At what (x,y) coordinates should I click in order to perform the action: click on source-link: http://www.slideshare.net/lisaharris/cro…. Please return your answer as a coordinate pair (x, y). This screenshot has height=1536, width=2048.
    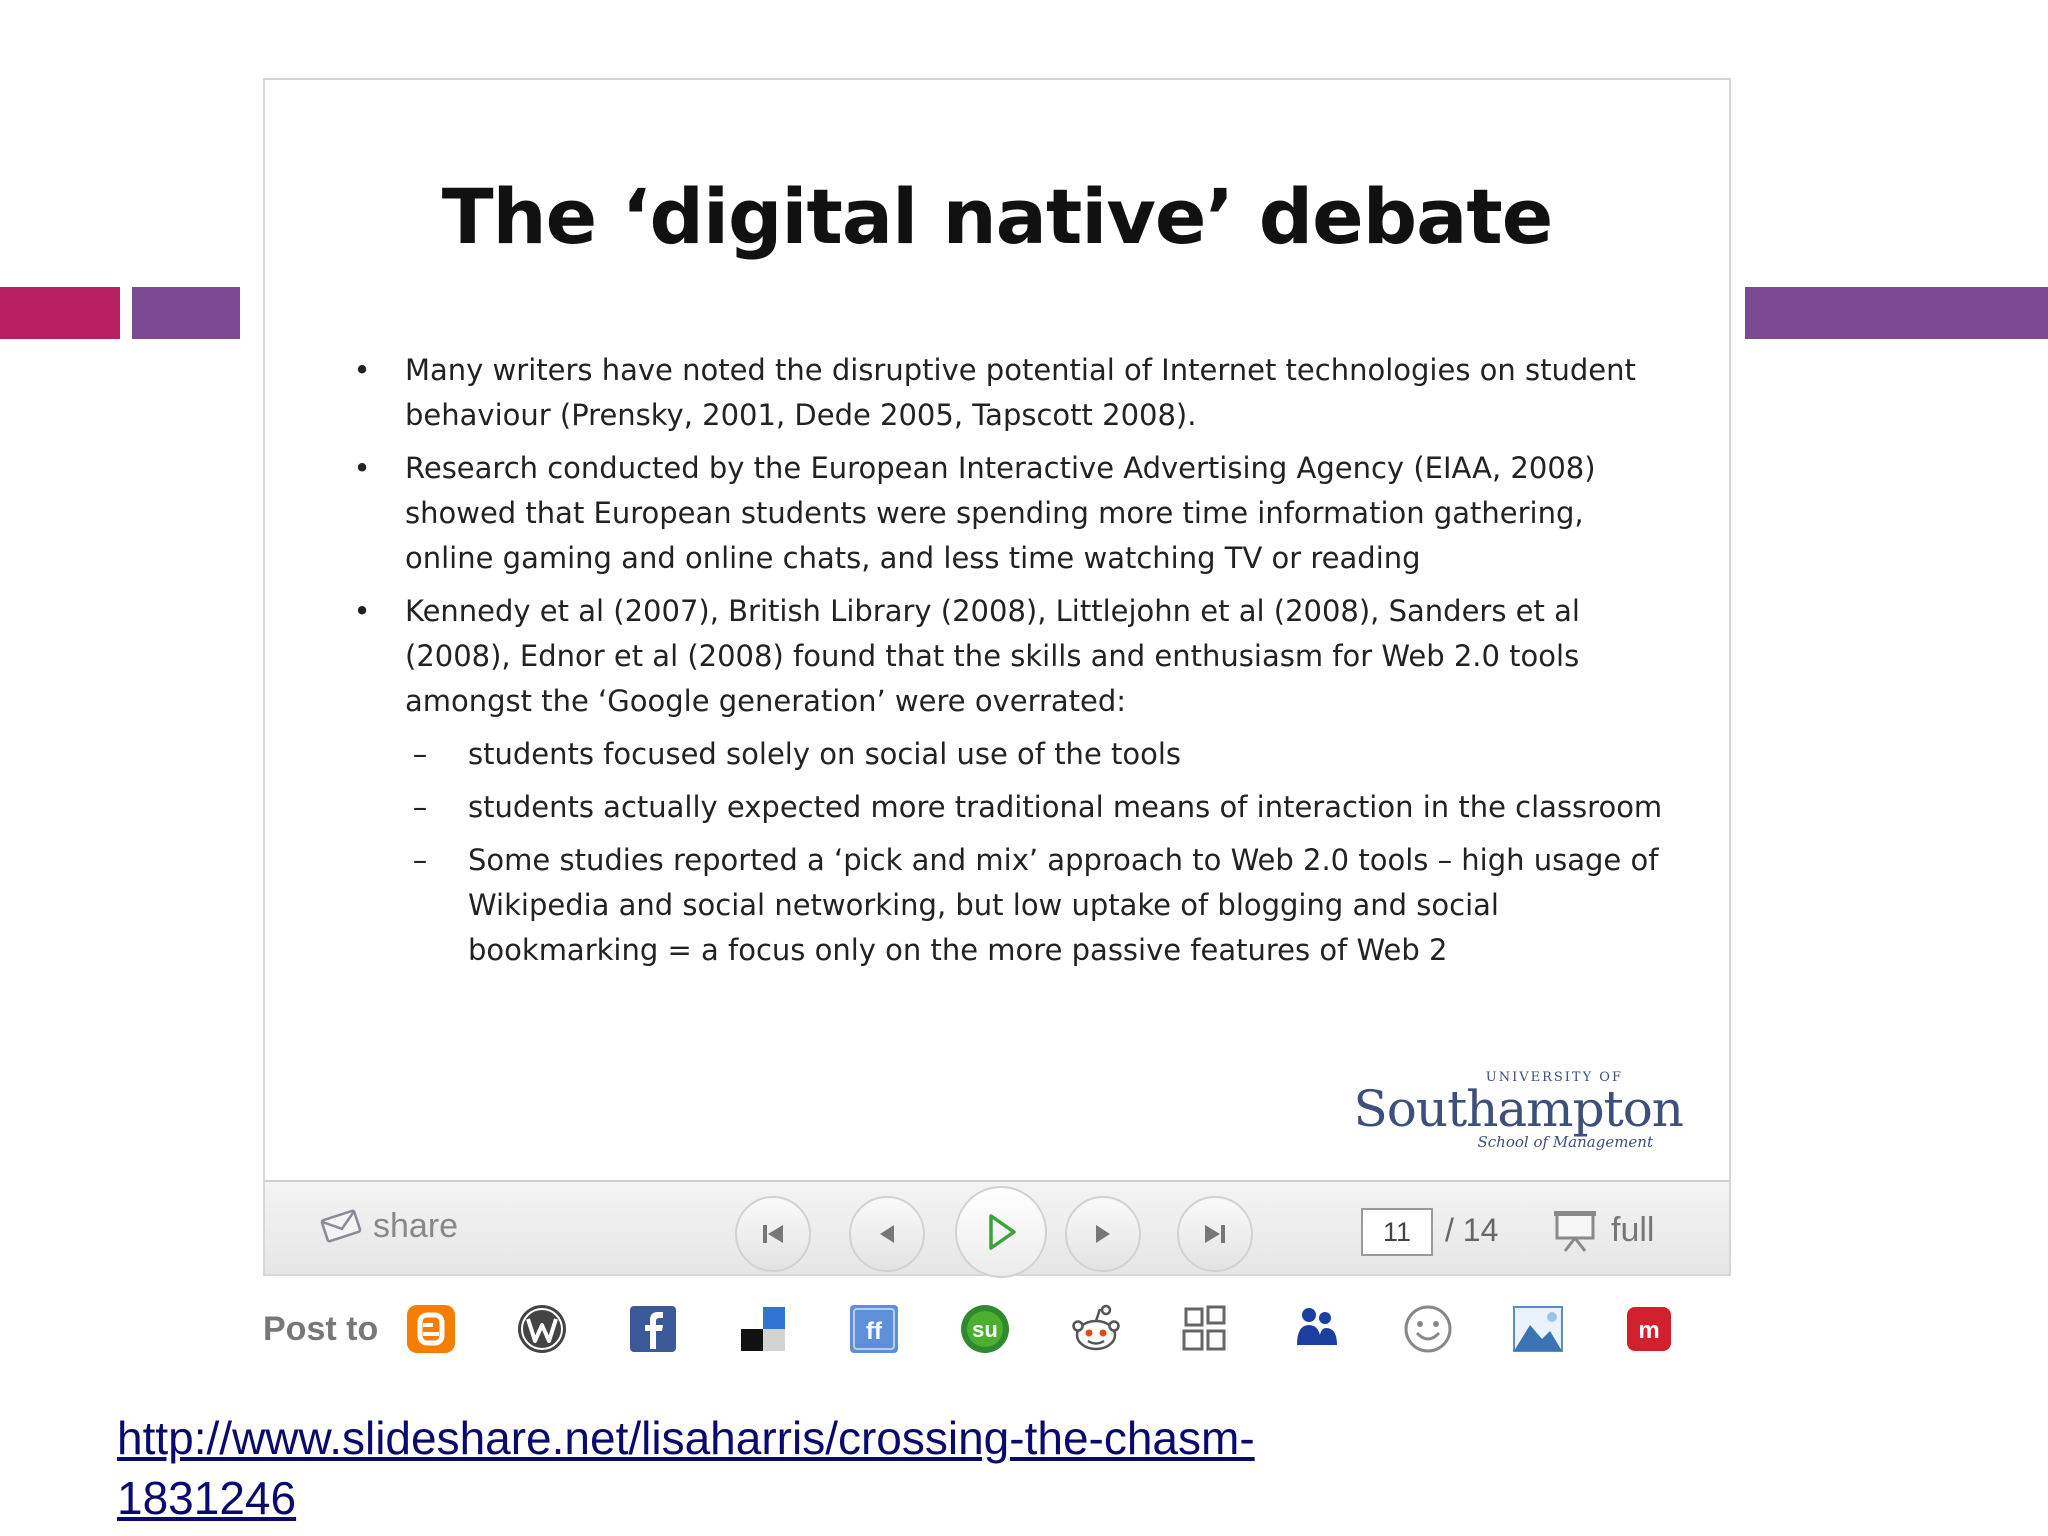
    Looking at the image, I should click on (767, 1468).